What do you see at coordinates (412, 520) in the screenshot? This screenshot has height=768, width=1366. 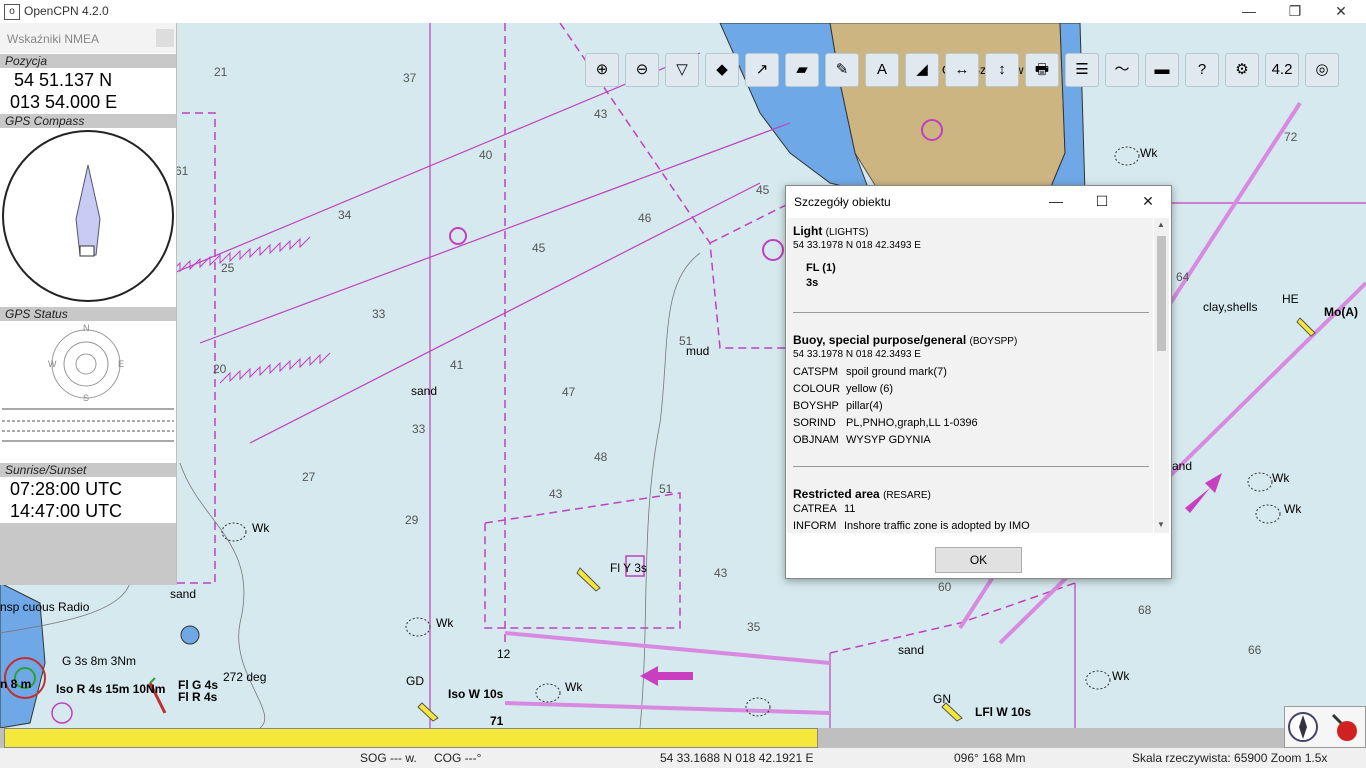 I see `depth-label: 29` at bounding box center [412, 520].